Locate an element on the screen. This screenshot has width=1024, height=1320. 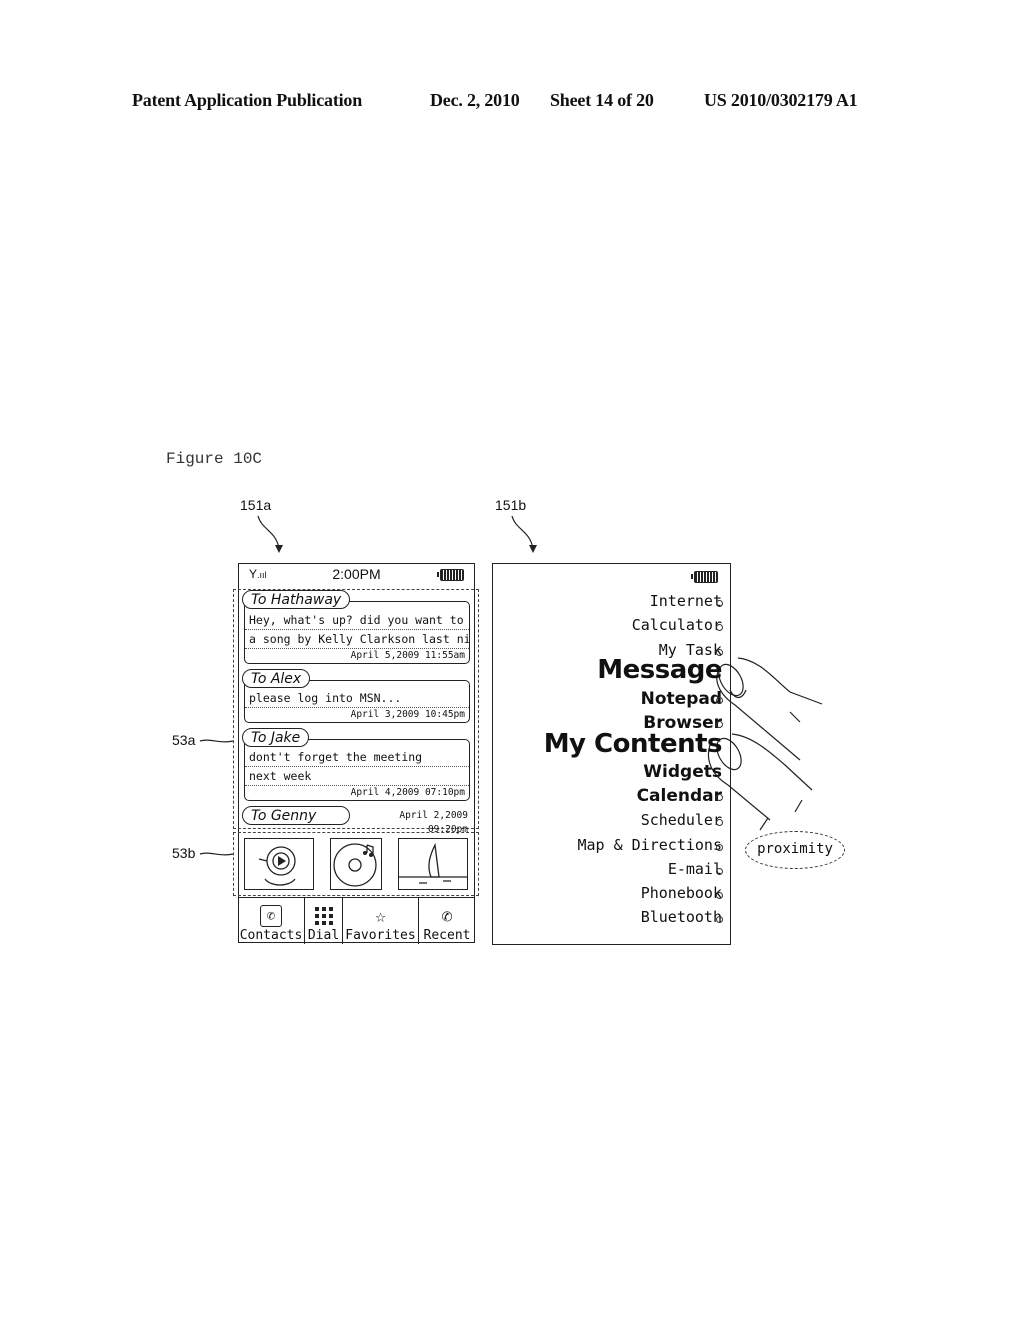
arrowhead-151a is located at coordinates (279, 549).